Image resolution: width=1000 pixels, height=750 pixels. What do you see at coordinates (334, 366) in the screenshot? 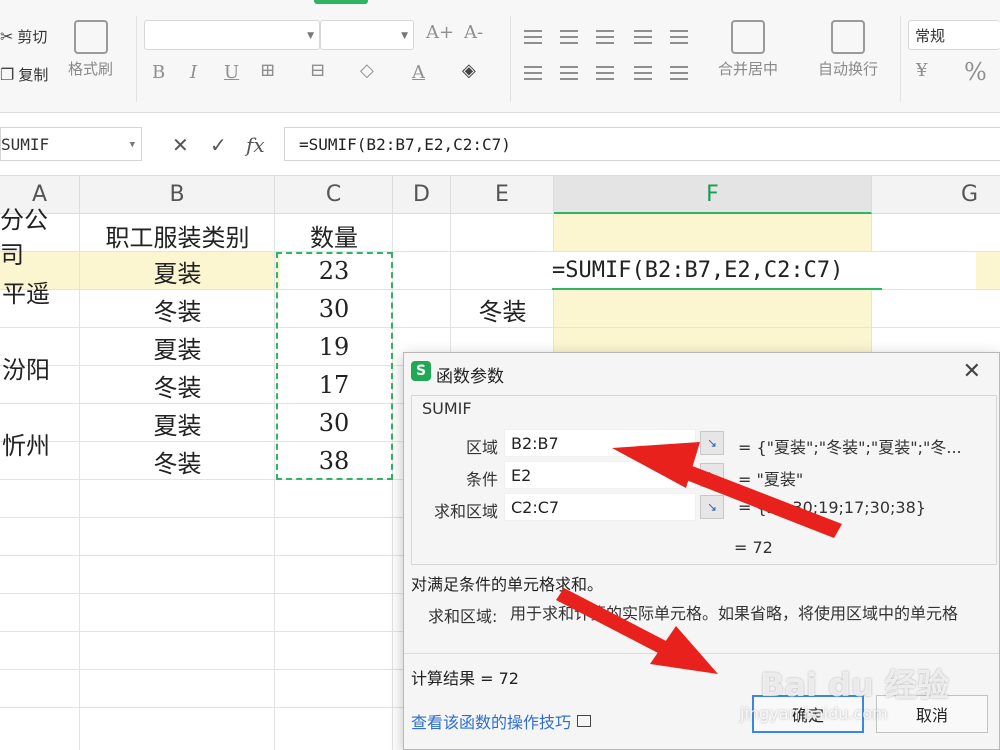
I see `range-selection-marquee` at bounding box center [334, 366].